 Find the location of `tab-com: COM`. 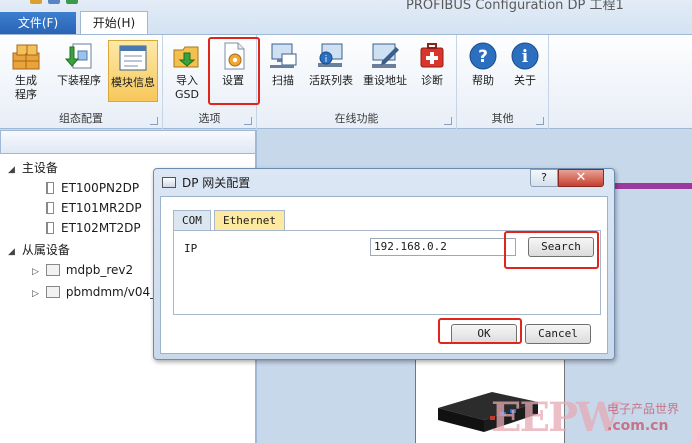

tab-com: COM is located at coordinates (192, 220).